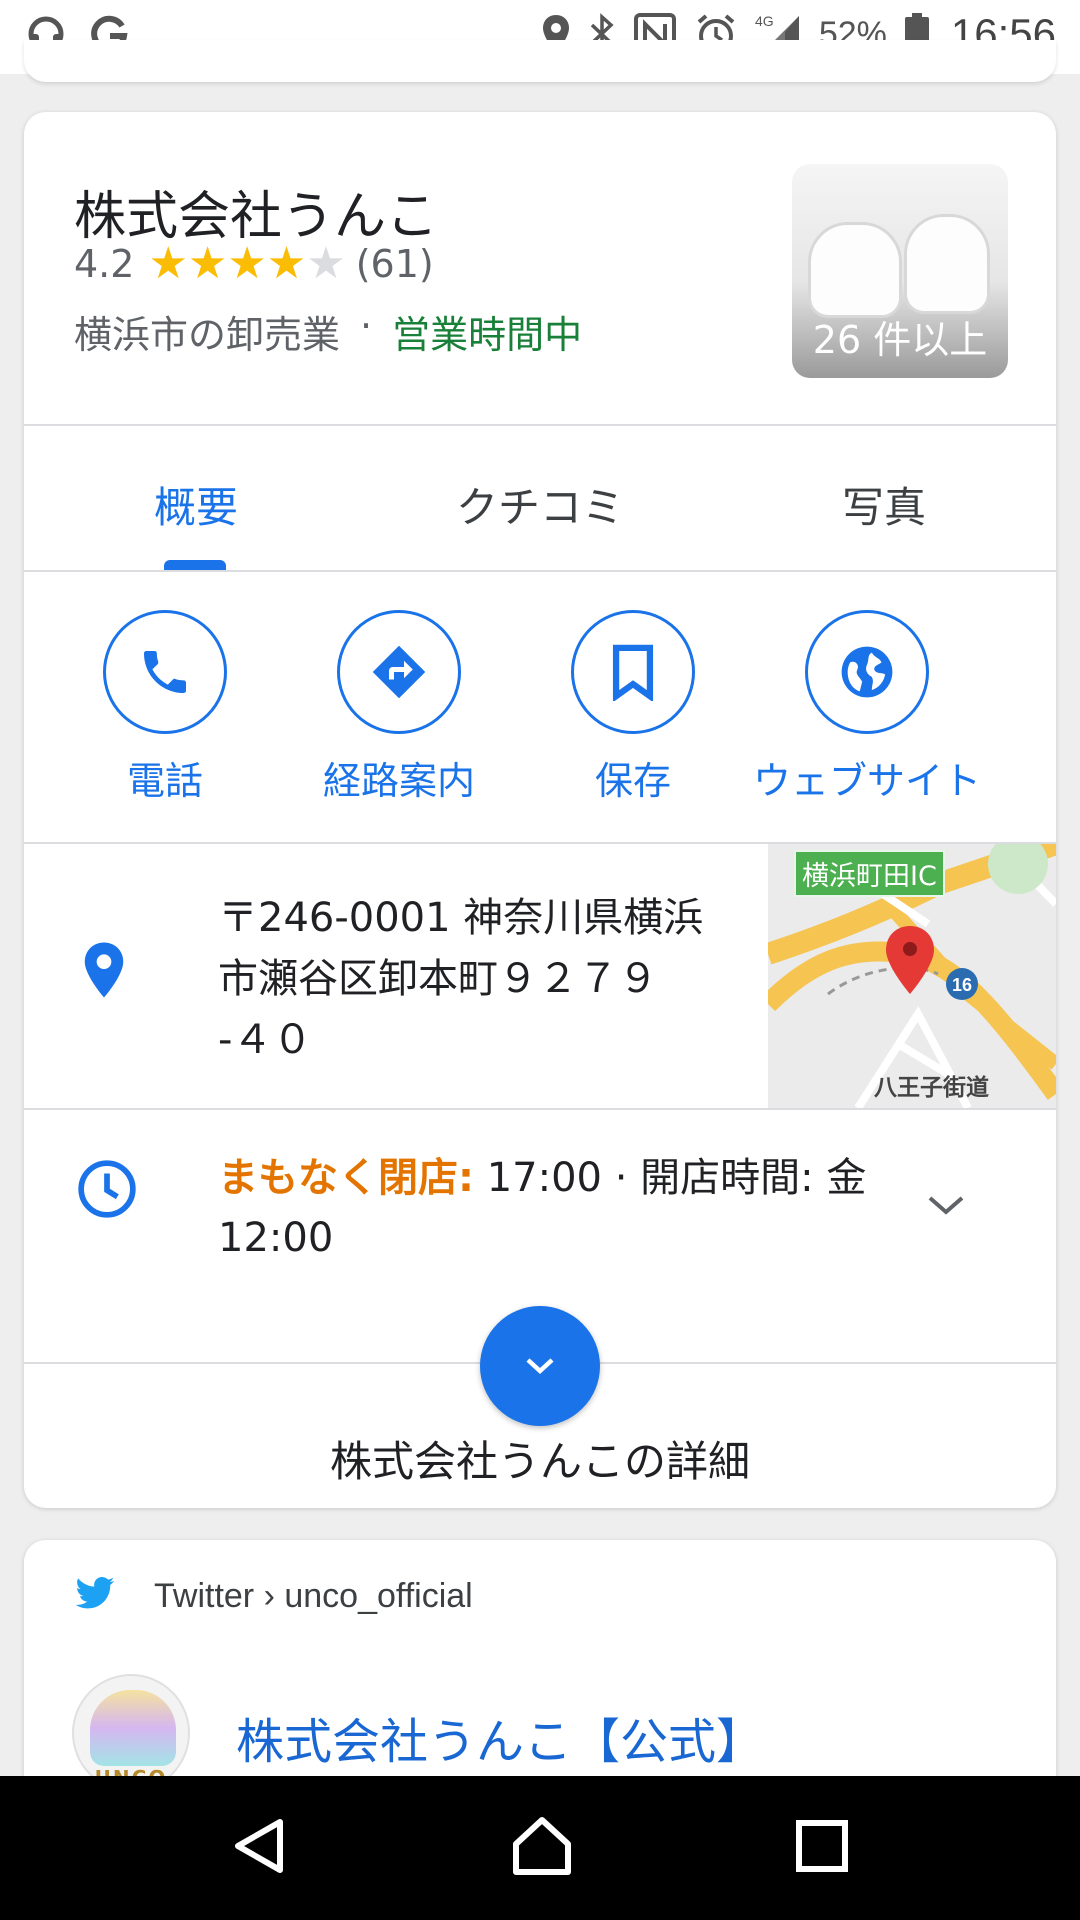  I want to click on call-button: 電話, so click(165, 707).